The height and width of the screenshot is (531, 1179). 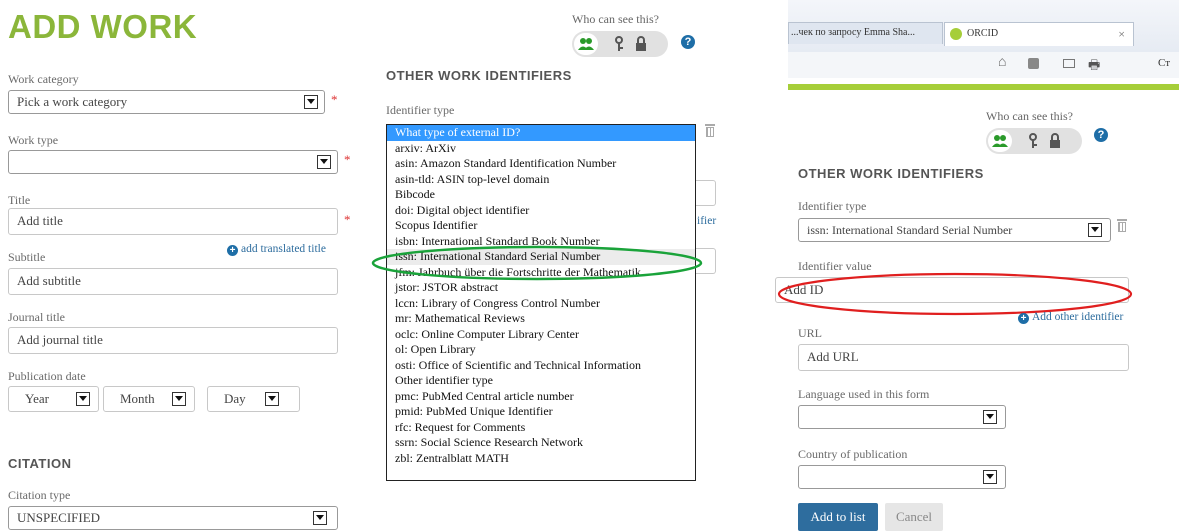 What do you see at coordinates (33, 140) in the screenshot?
I see `work-type-label: Work type` at bounding box center [33, 140].